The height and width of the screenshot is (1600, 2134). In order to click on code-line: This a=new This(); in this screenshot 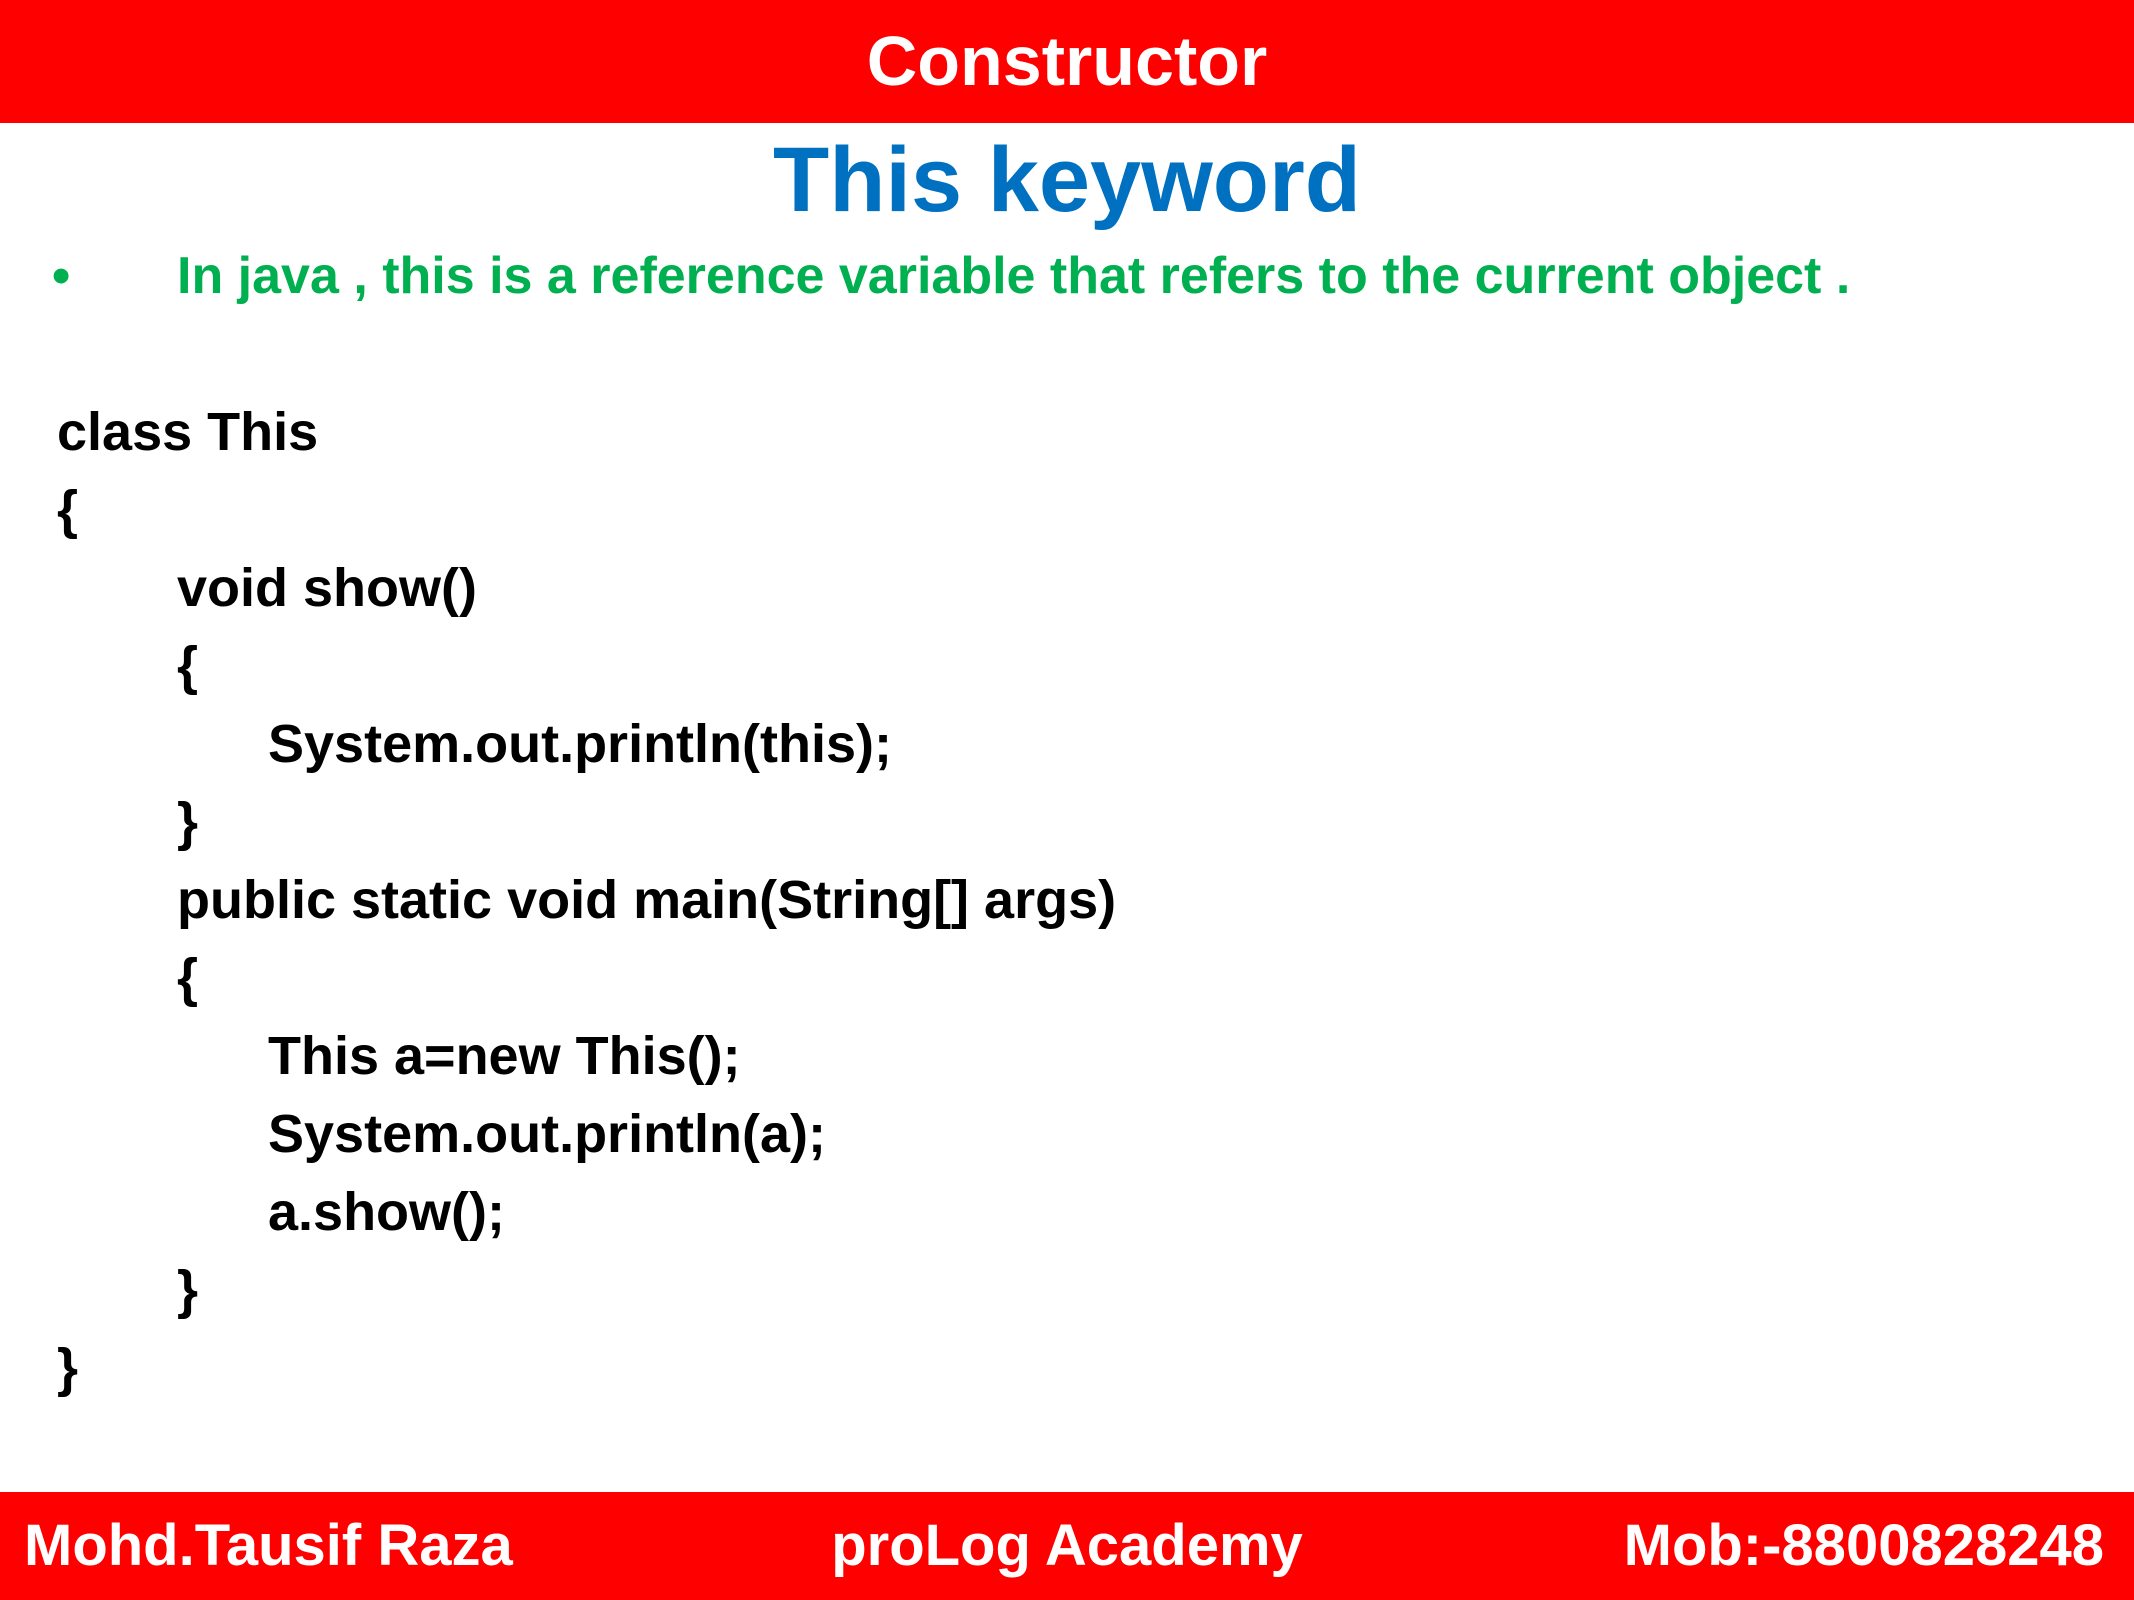, I will do `click(504, 1056)`.